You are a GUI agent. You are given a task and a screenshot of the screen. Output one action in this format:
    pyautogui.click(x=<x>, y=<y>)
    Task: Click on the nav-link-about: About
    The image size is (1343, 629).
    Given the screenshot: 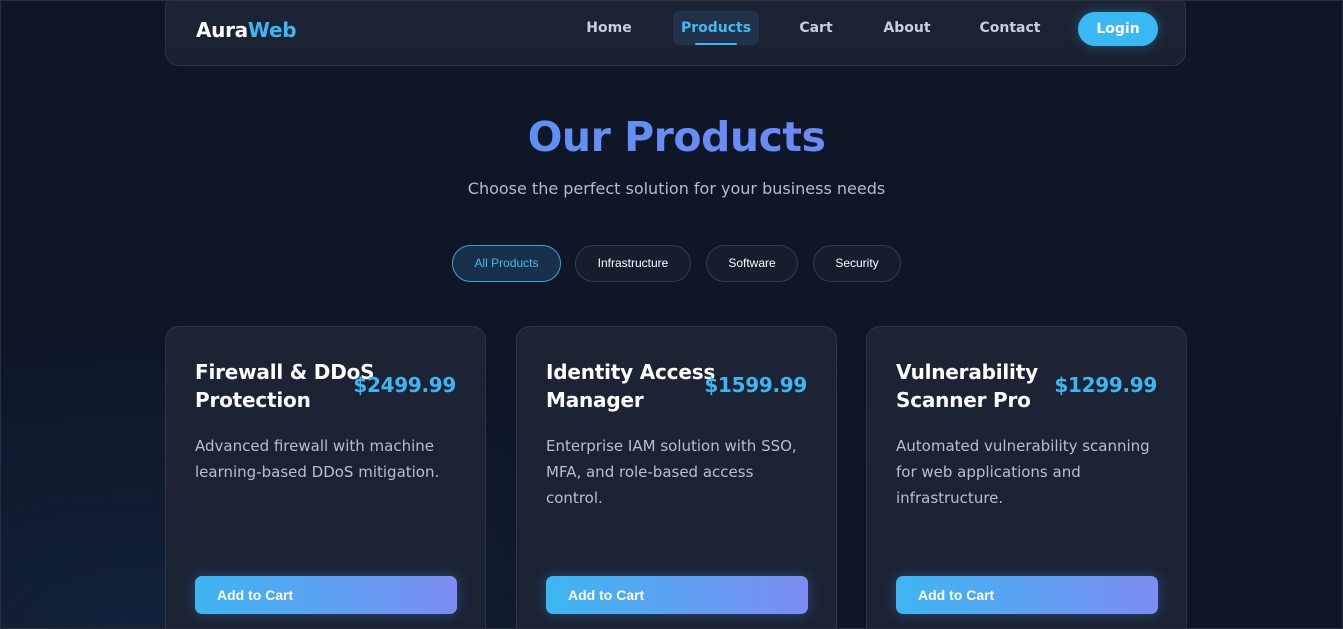 What is the action you would take?
    pyautogui.click(x=907, y=28)
    